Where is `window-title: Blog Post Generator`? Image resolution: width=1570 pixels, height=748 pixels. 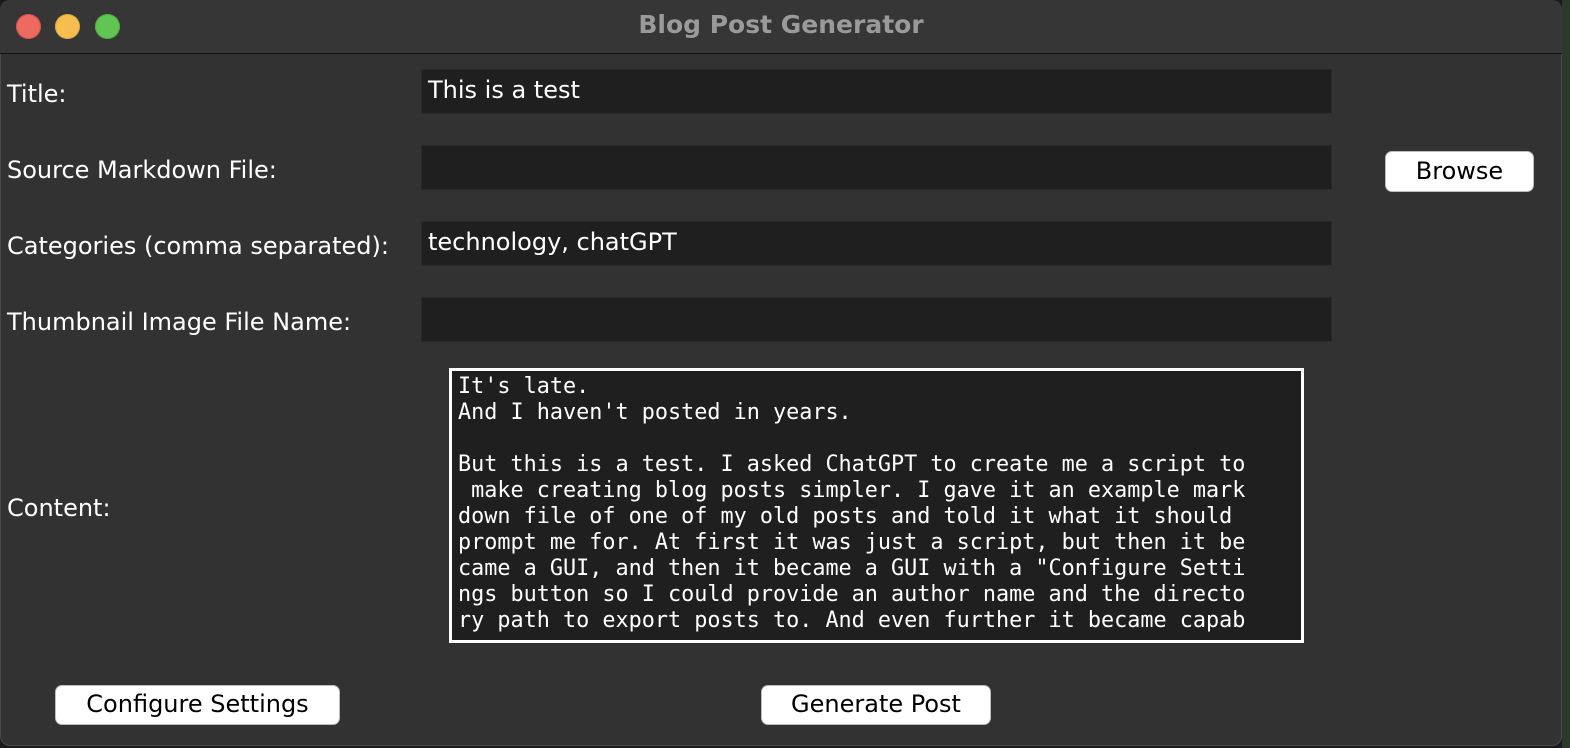 window-title: Blog Post Generator is located at coordinates (781, 24).